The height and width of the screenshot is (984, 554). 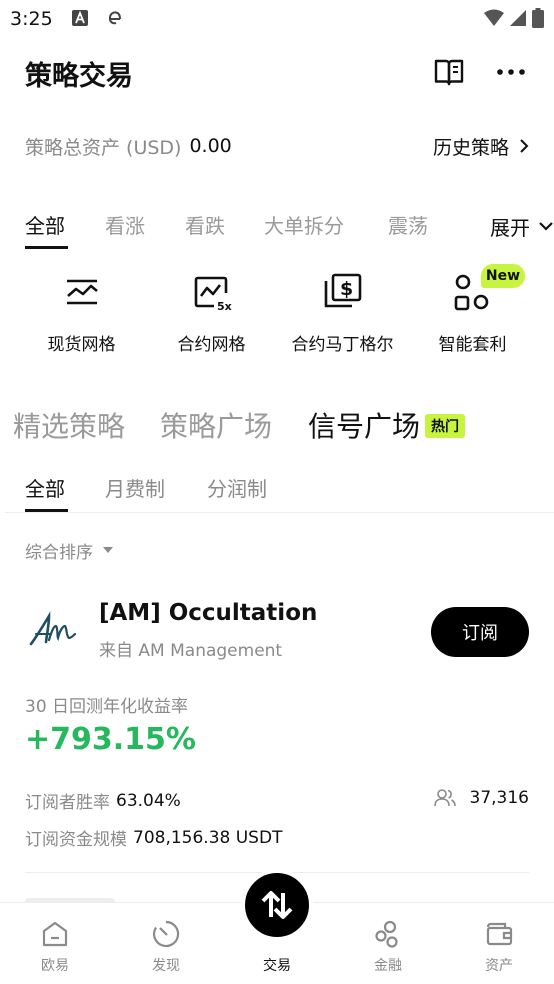 What do you see at coordinates (277, 146) in the screenshot?
I see `assets-summary: 策略总资产 (USD) 0.00 历史策略` at bounding box center [277, 146].